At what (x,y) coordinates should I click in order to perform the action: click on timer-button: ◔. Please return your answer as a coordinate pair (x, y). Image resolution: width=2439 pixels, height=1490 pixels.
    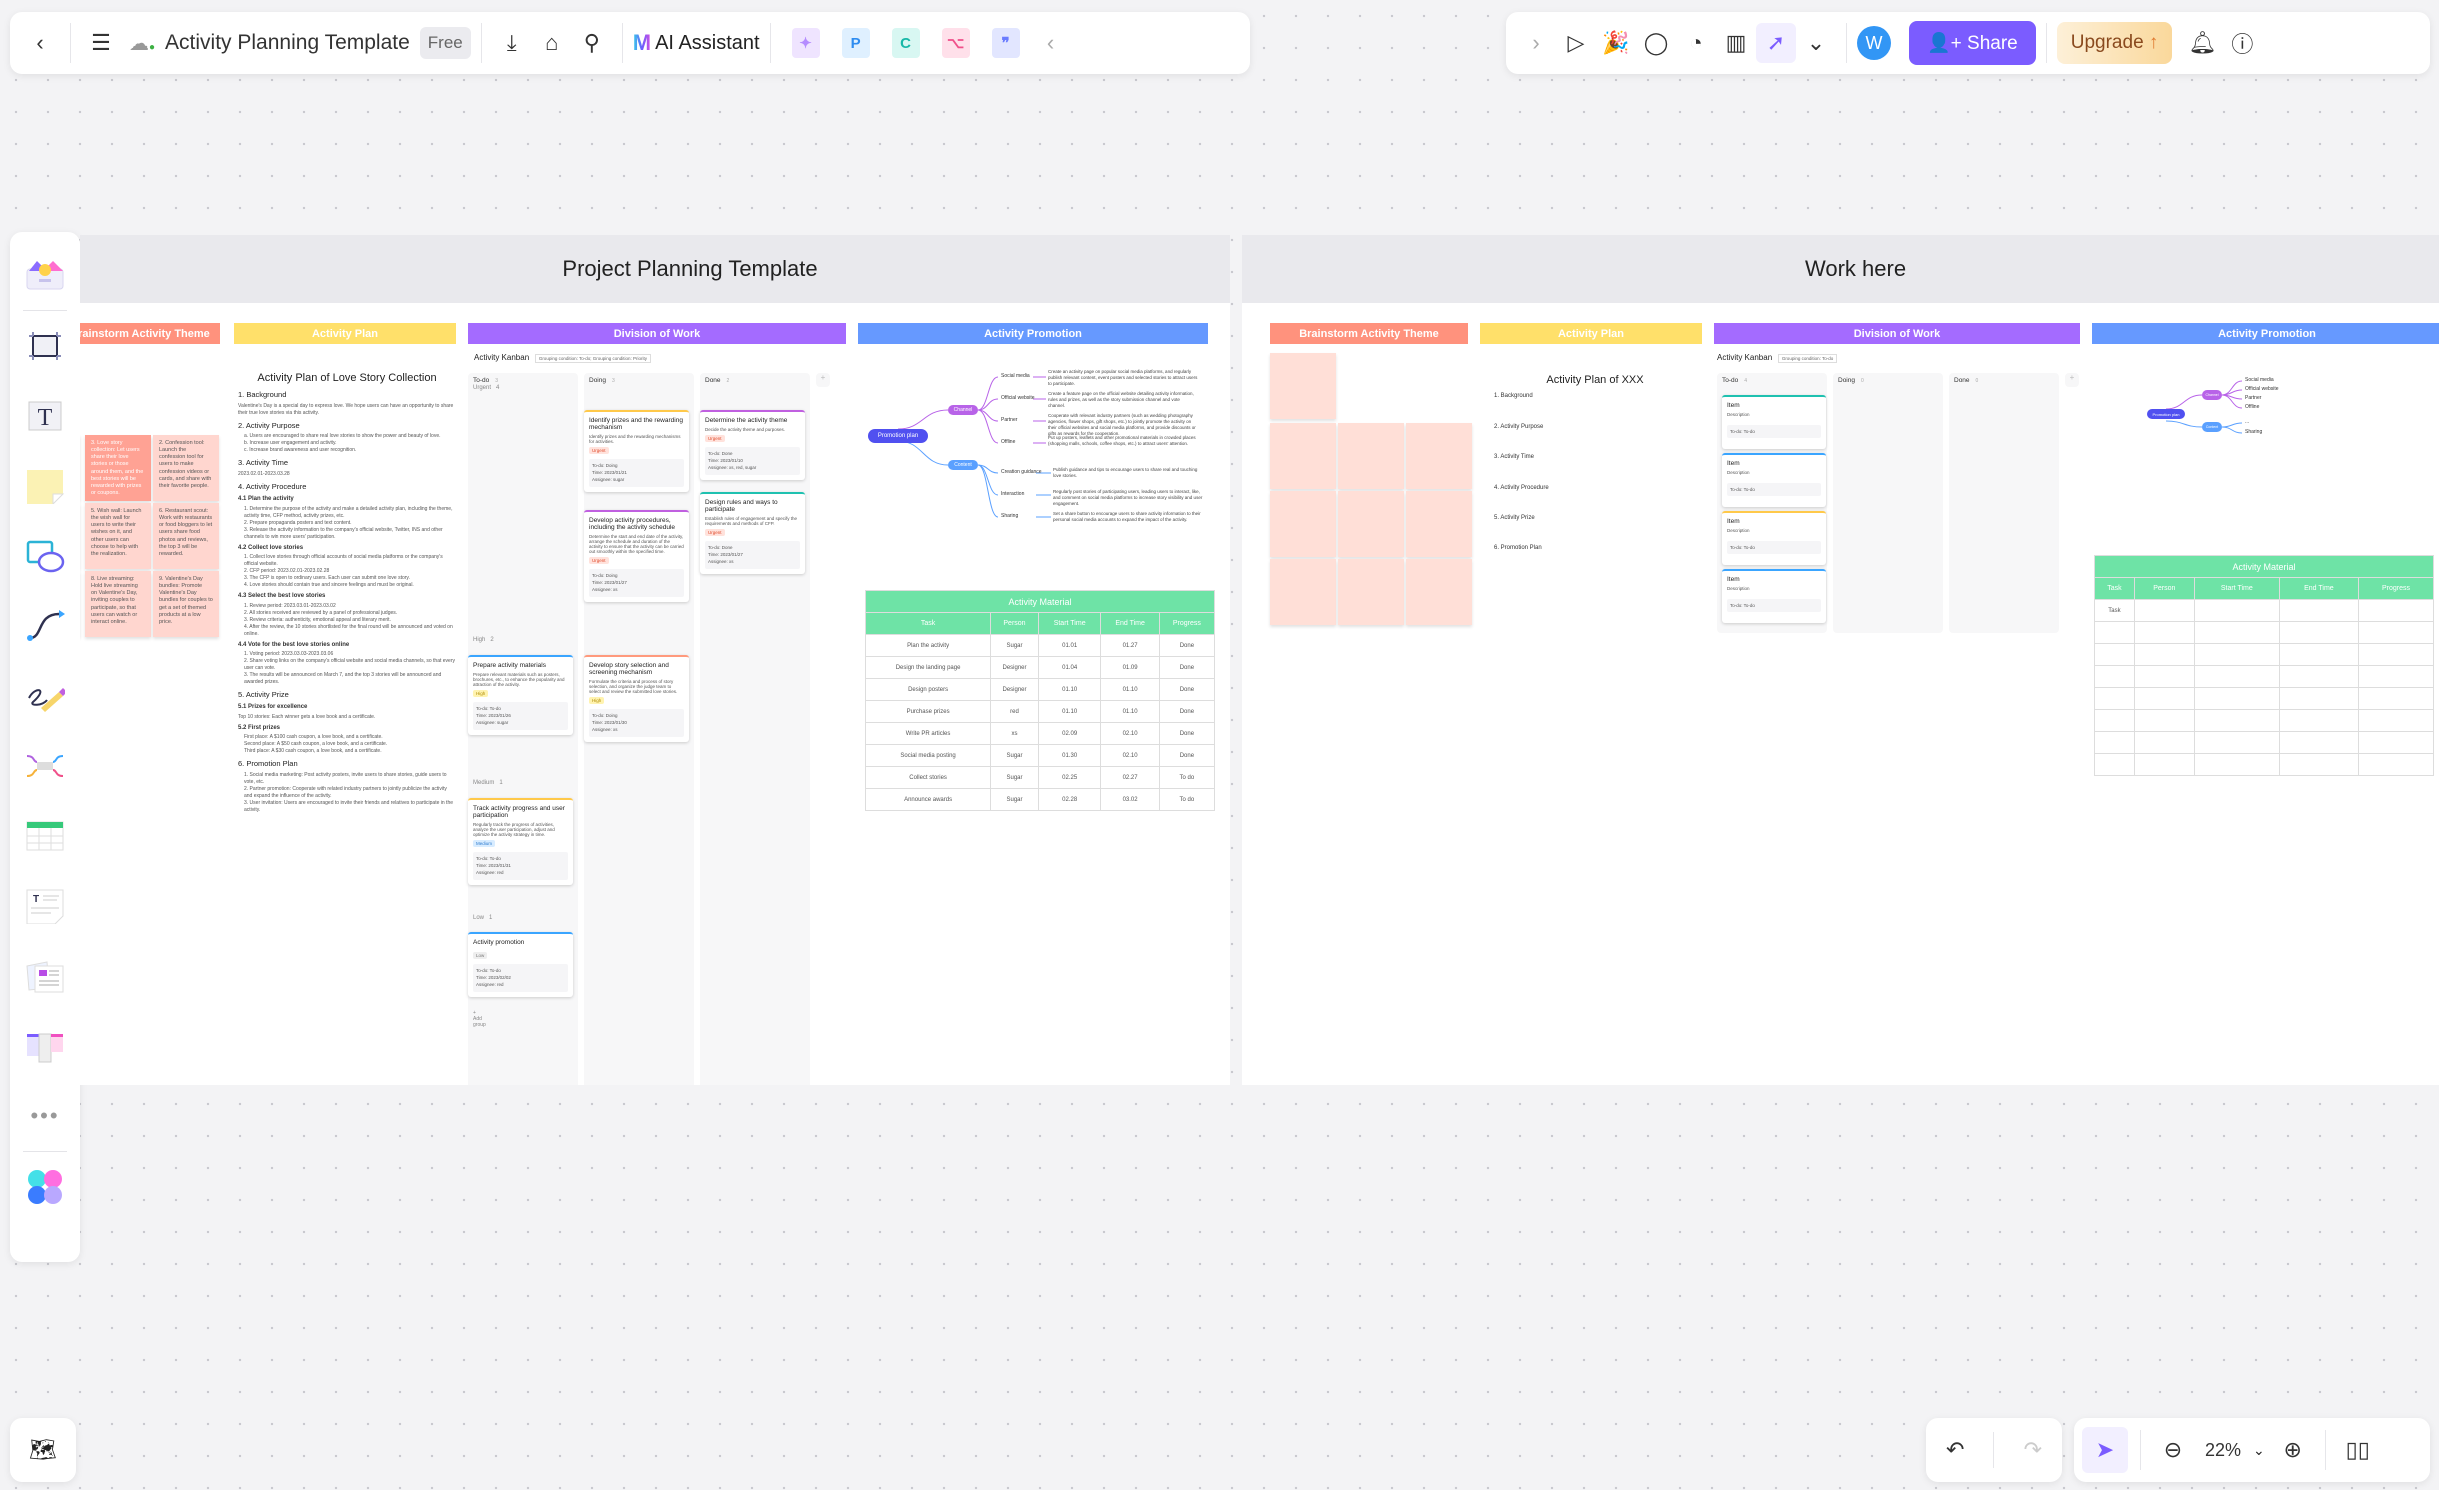
    Looking at the image, I should click on (1696, 43).